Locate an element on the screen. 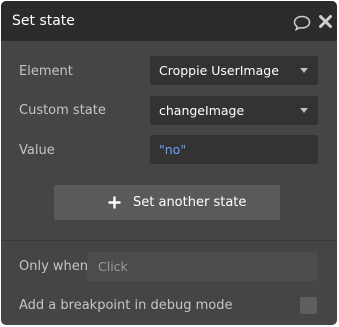 This screenshot has height=327, width=339. only-when-input: Click is located at coordinates (202, 266).